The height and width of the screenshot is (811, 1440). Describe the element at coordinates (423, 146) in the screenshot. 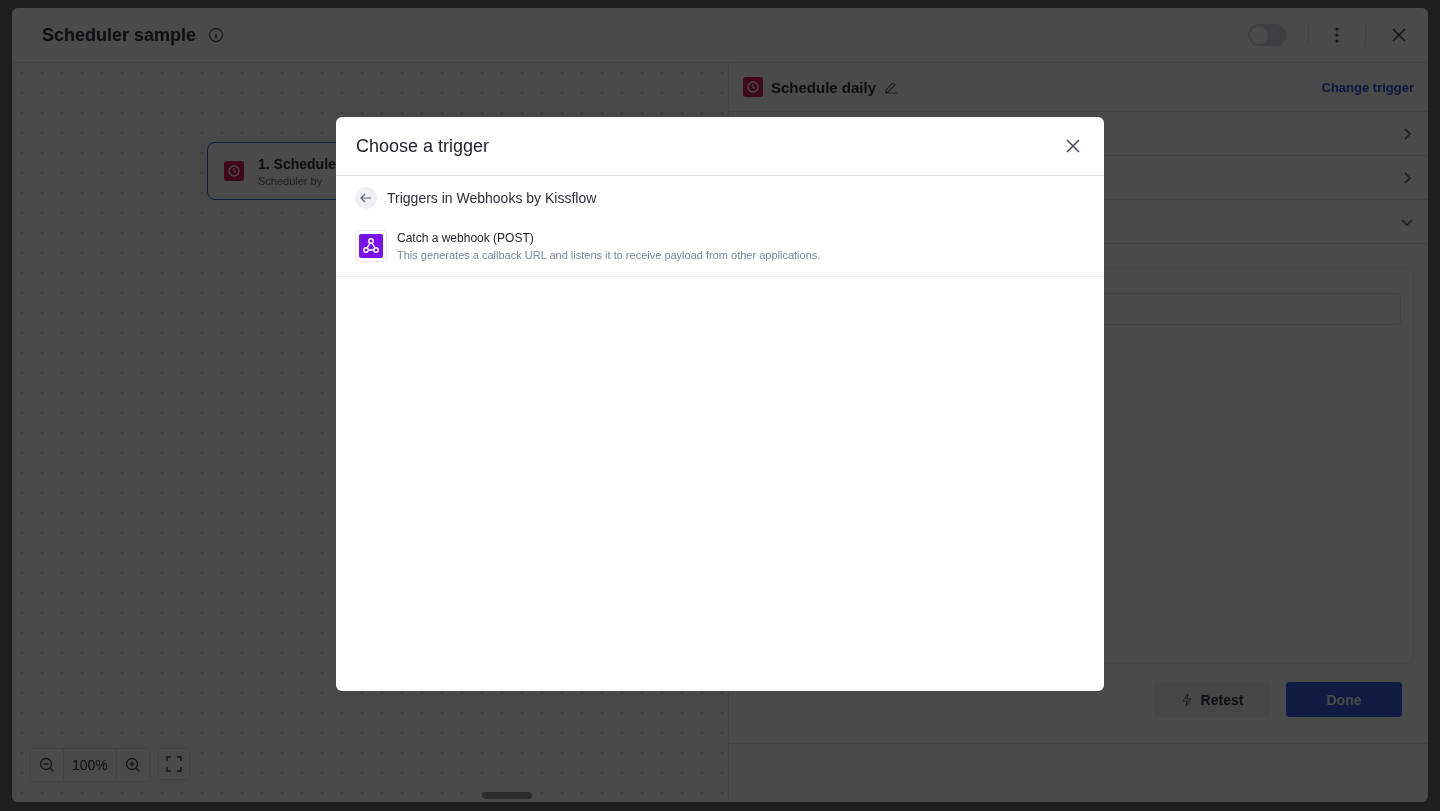

I see `dialog-title: Choose a trigger` at that location.